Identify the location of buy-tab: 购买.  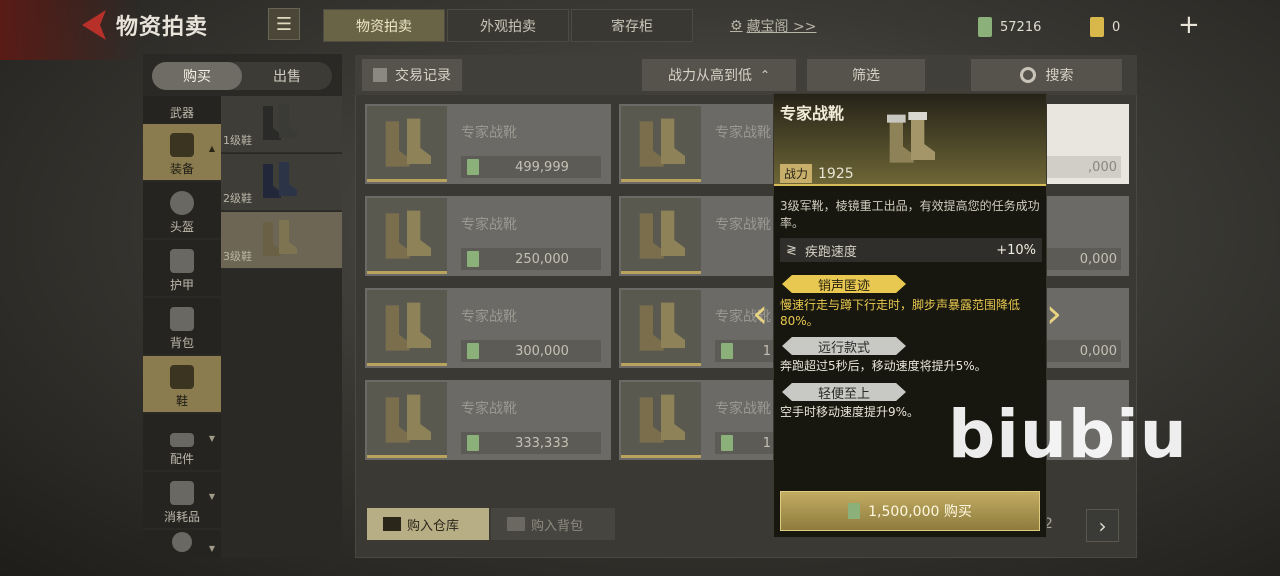
(197, 76).